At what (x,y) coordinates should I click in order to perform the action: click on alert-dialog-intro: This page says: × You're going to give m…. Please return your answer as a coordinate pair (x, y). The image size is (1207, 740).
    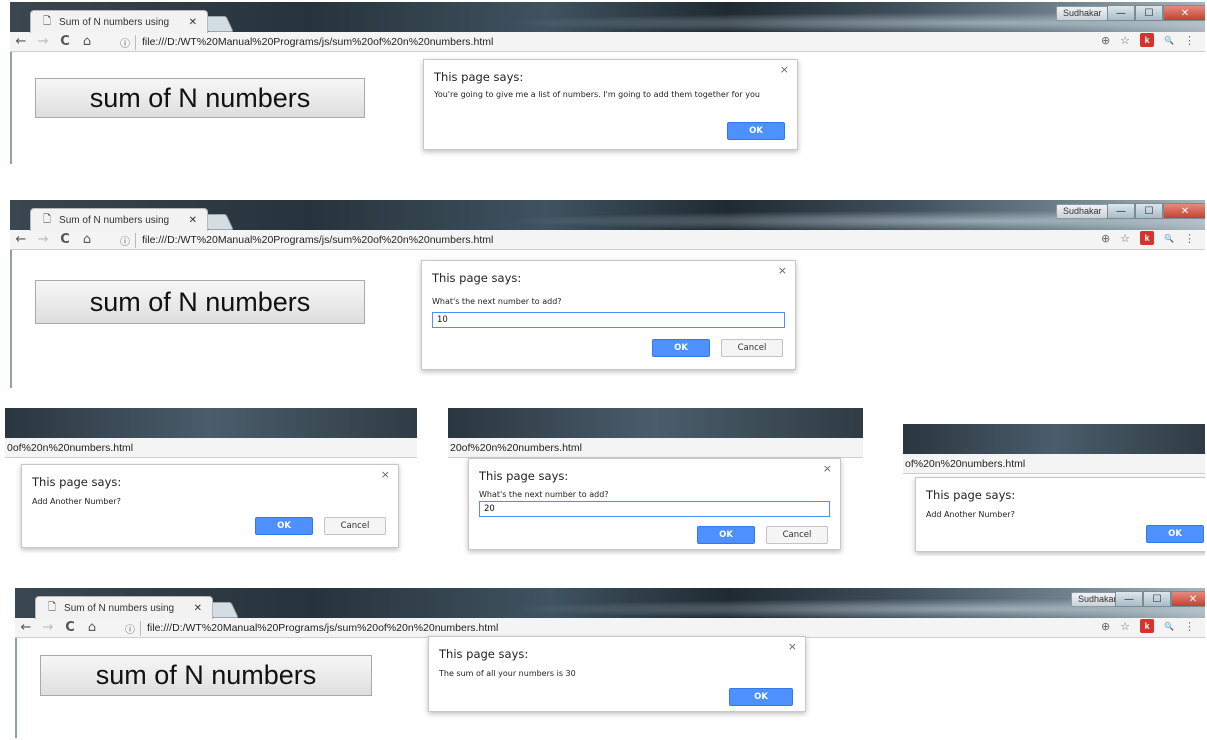
    Looking at the image, I should click on (610, 104).